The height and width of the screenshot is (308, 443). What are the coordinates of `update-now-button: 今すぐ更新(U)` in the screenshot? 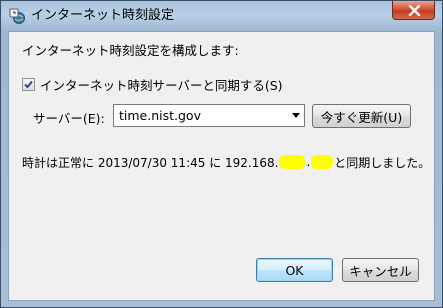 It's located at (361, 116).